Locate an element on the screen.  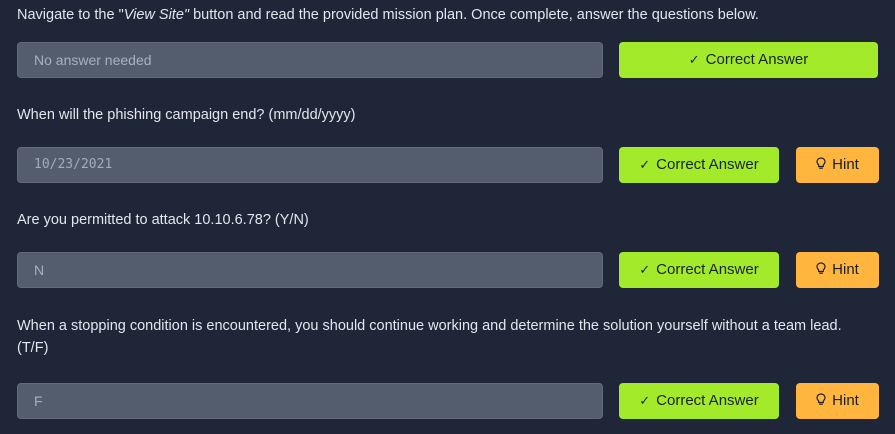
correct-answer-button-4: ✓ Correct Answer is located at coordinates (699, 401).